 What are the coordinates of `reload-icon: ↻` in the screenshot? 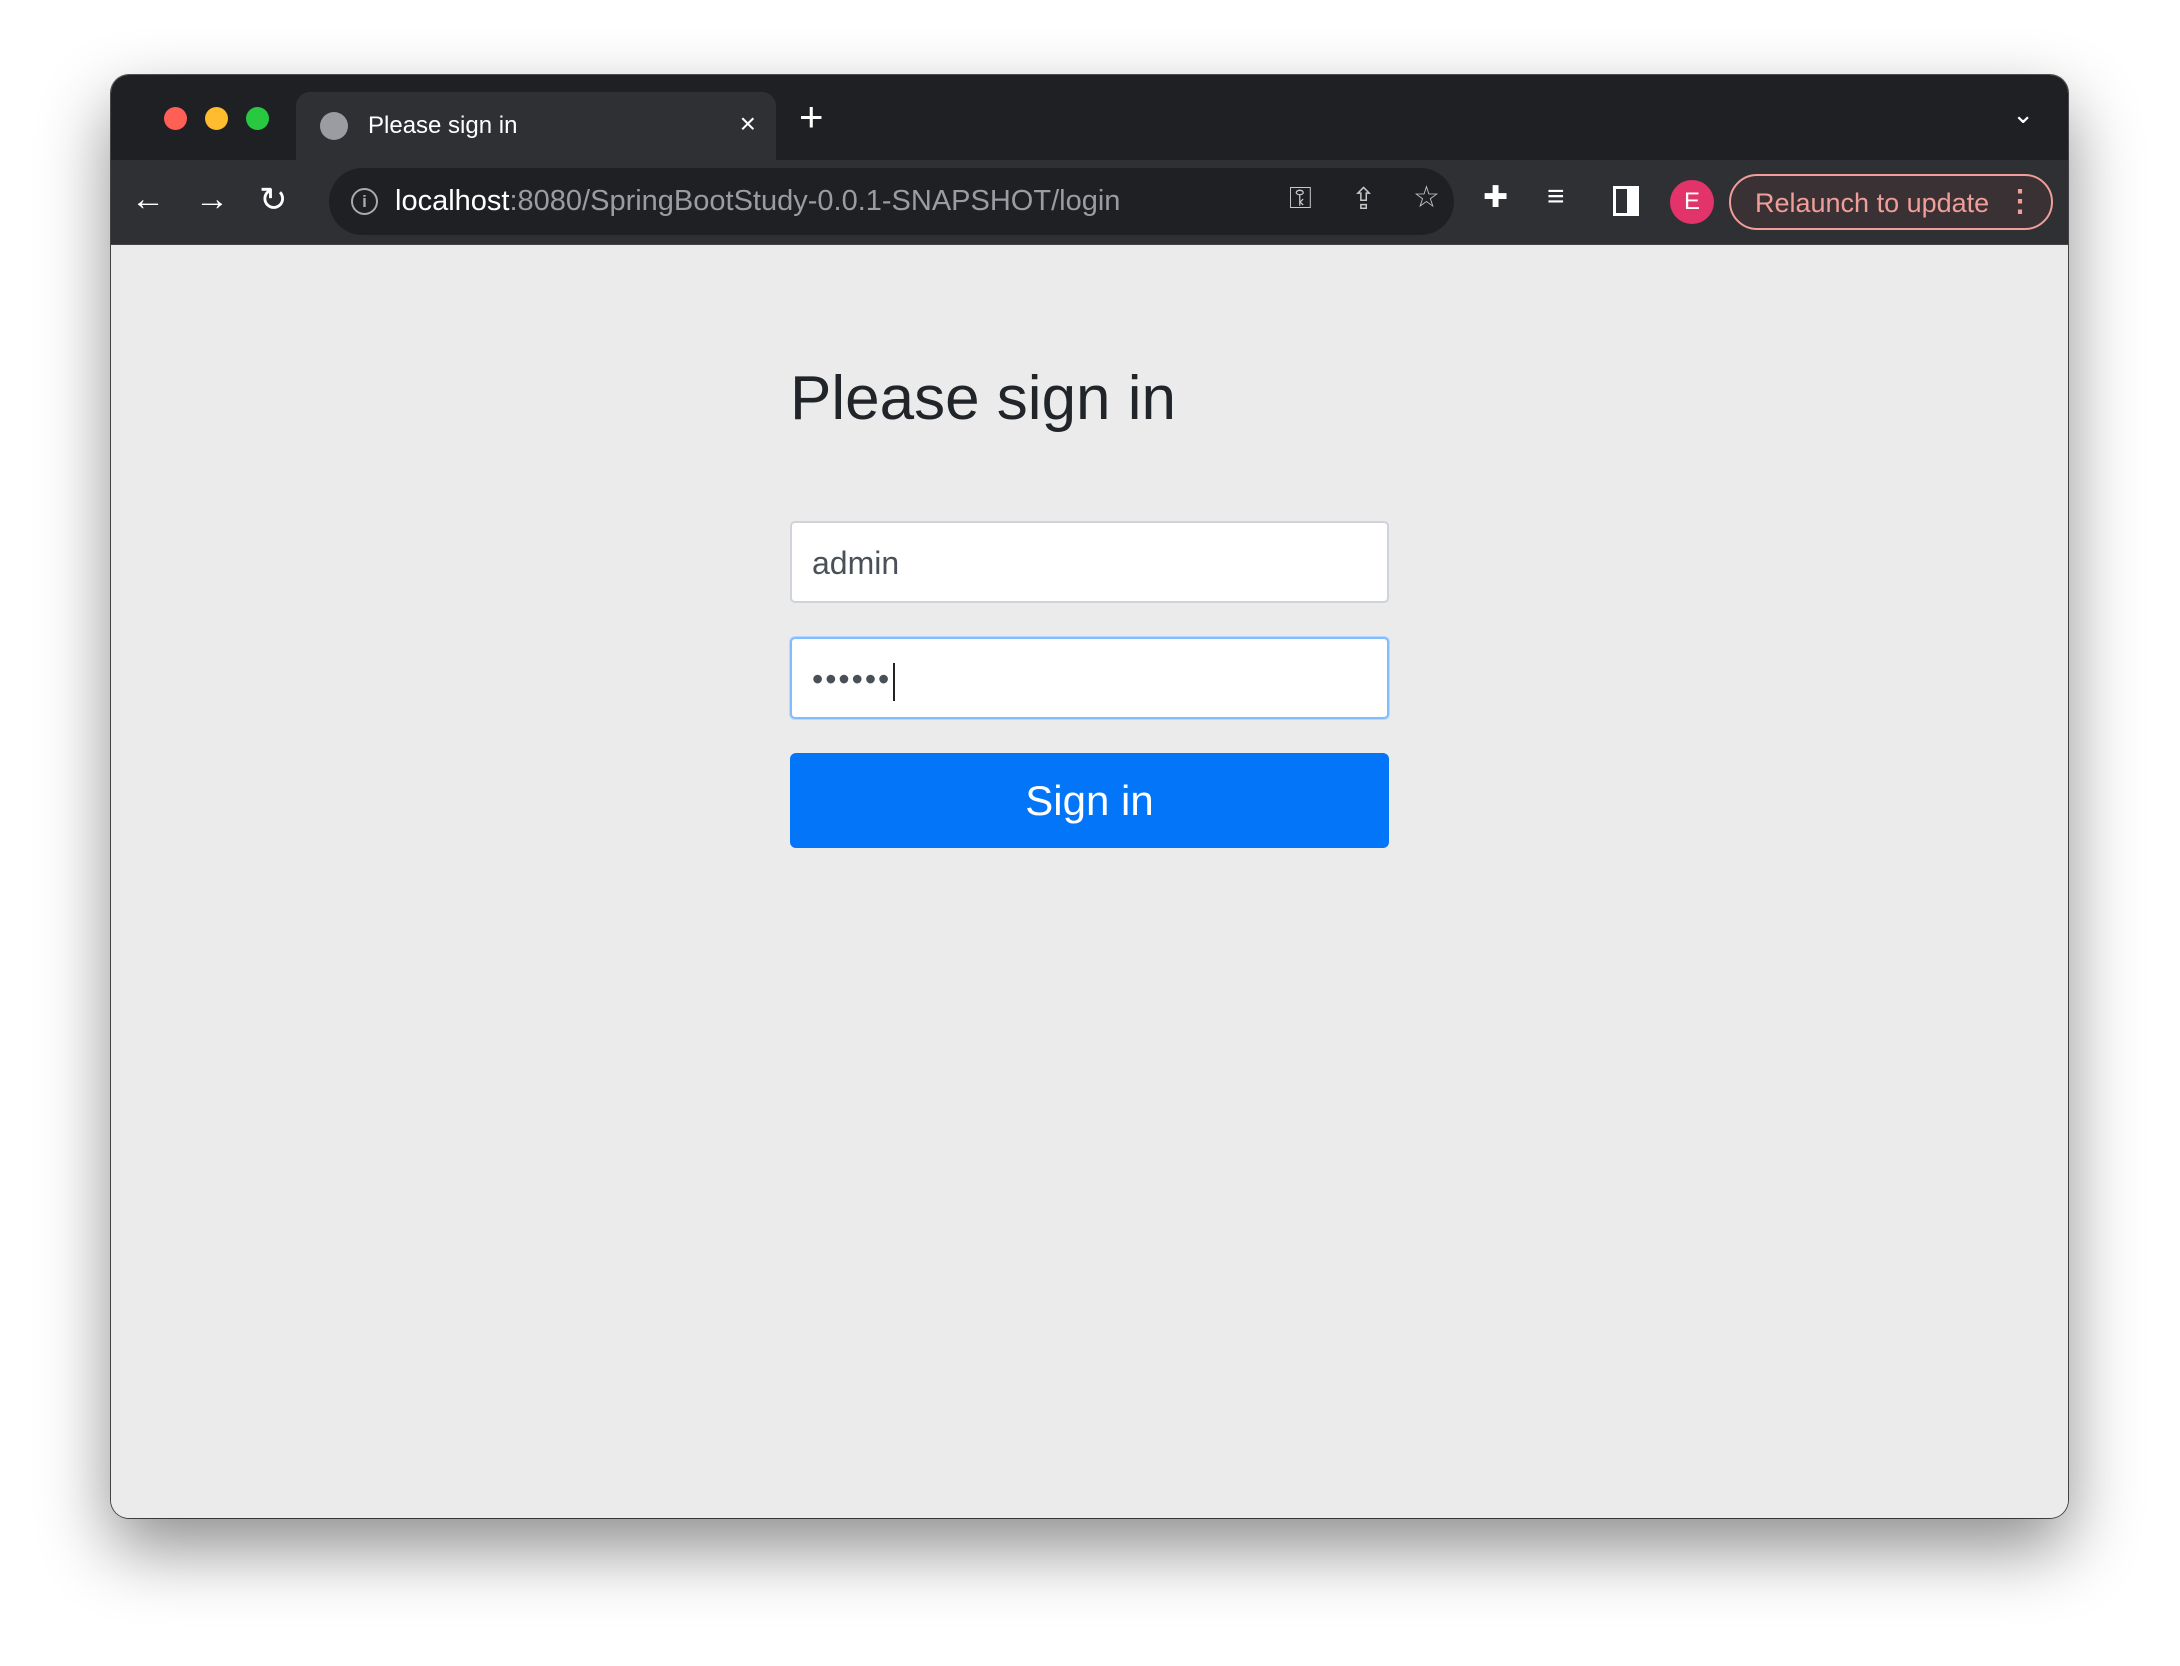 It's located at (273, 200).